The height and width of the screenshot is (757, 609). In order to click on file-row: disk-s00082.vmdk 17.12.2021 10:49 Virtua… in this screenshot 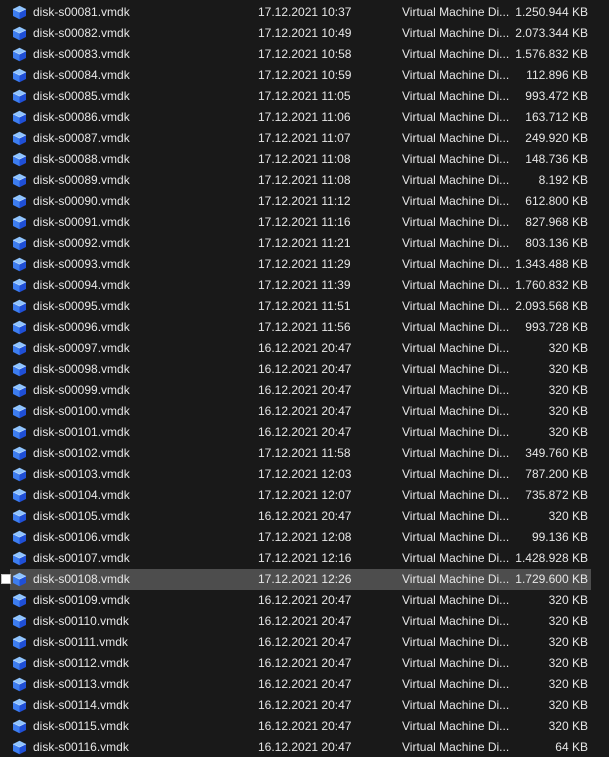, I will do `click(304, 33)`.